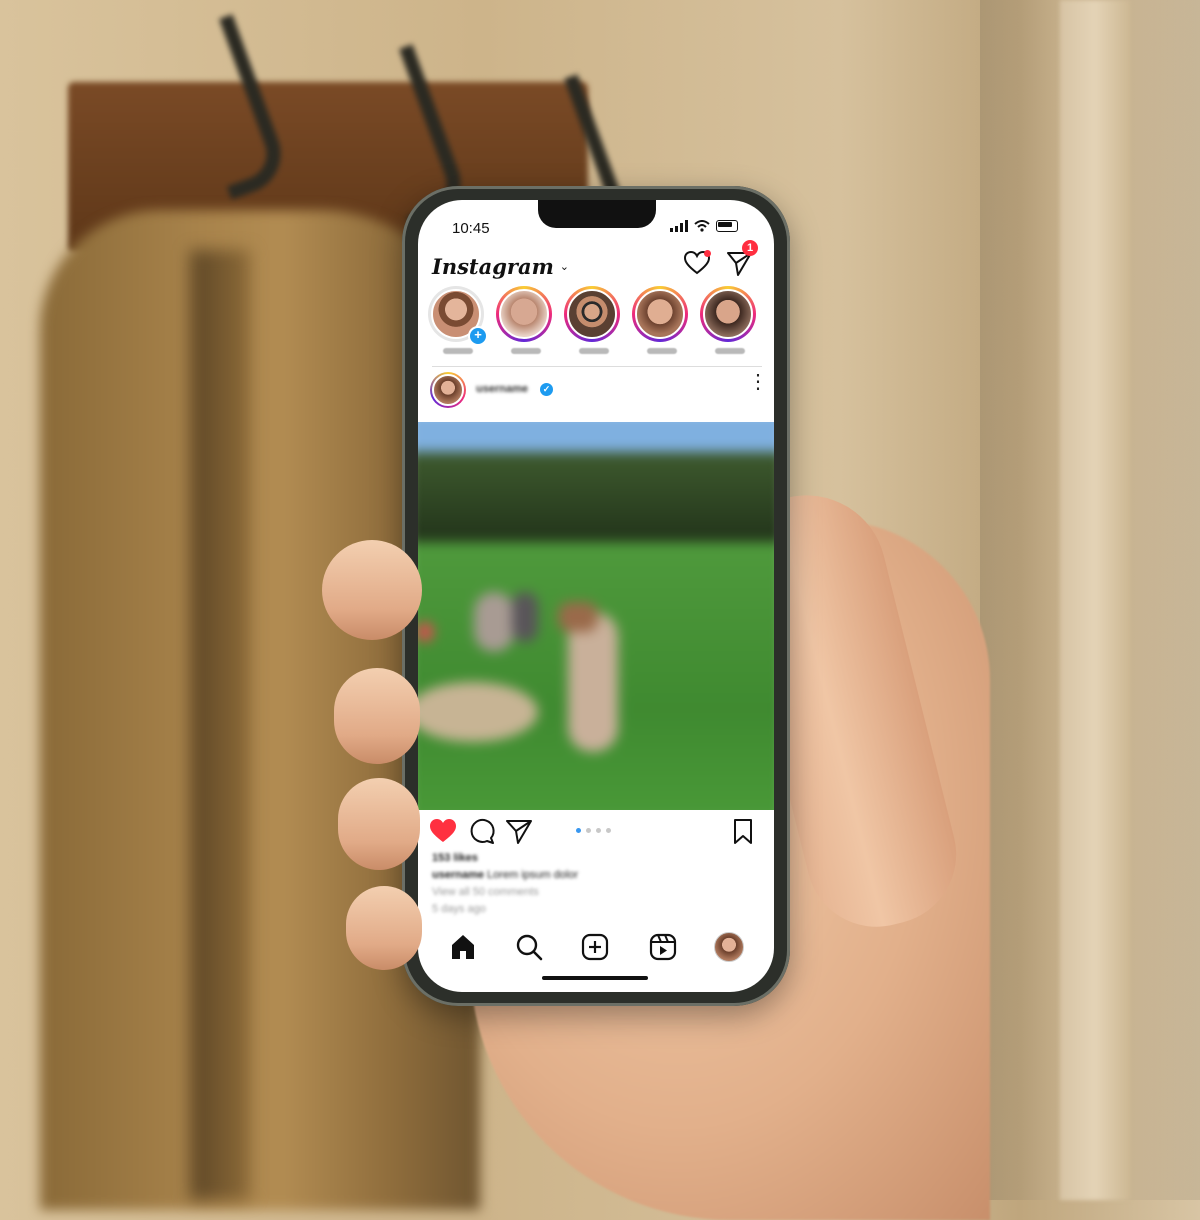 The width and height of the screenshot is (1200, 1220). Describe the element at coordinates (597, 366) in the screenshot. I see `divider` at that location.